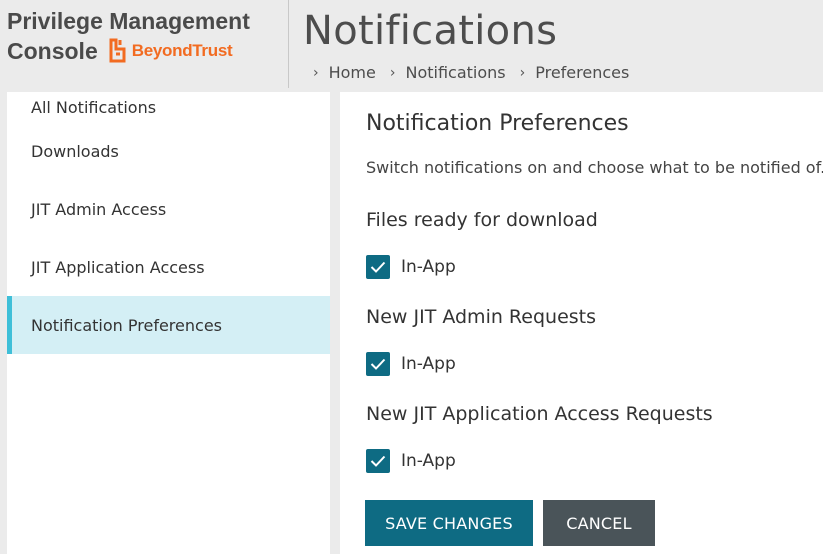 The width and height of the screenshot is (823, 554). Describe the element at coordinates (168, 107) in the screenshot. I see `sidebar-item-all-notifications: All Notifications` at that location.